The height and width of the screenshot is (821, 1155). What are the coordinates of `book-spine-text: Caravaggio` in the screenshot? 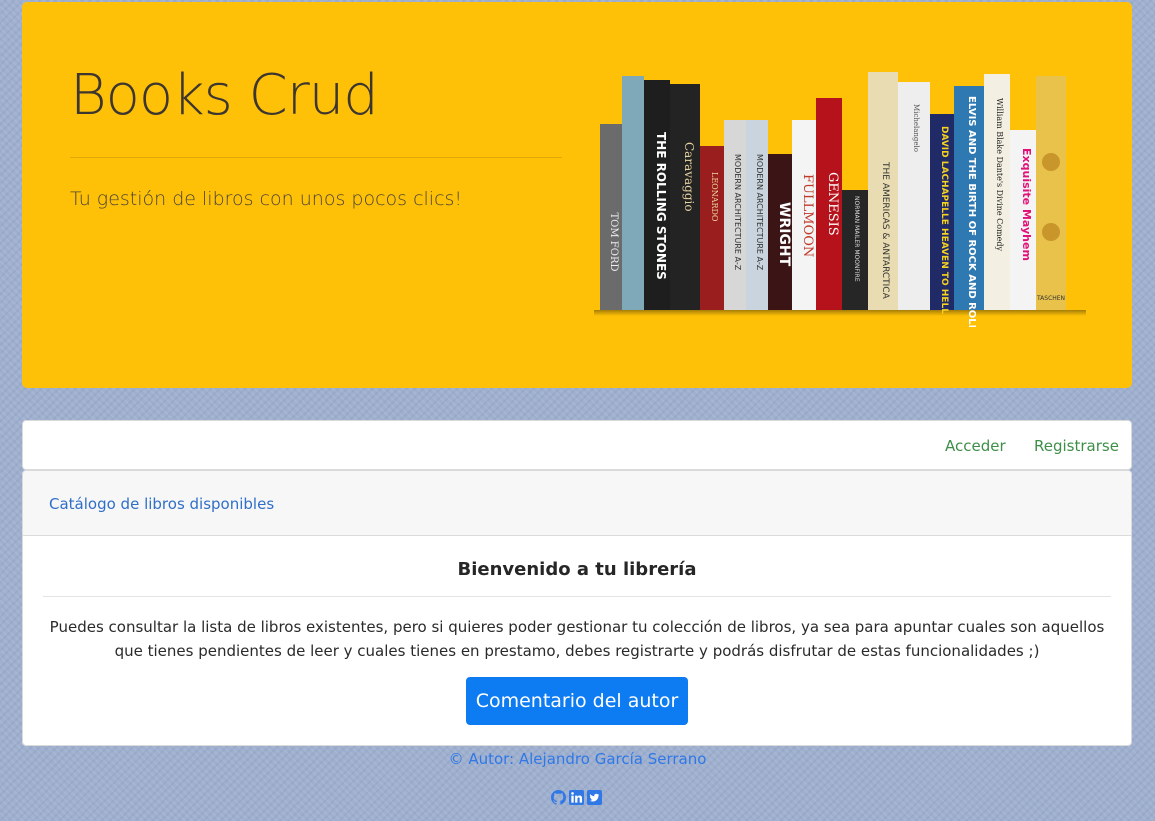 It's located at (689, 177).